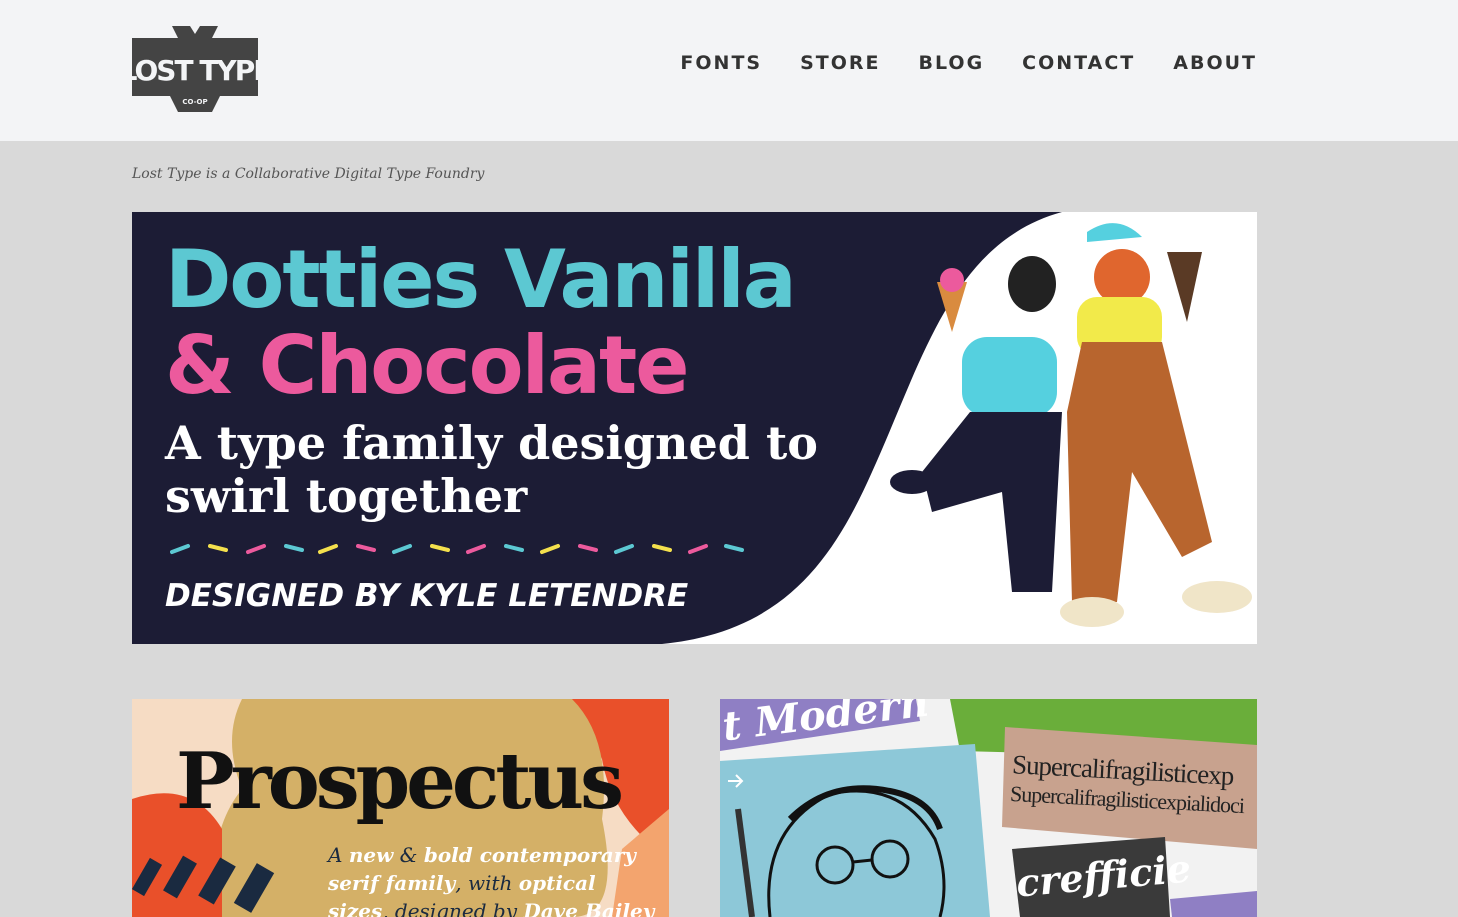  I want to click on nav-fonts: FONTS, so click(721, 63).